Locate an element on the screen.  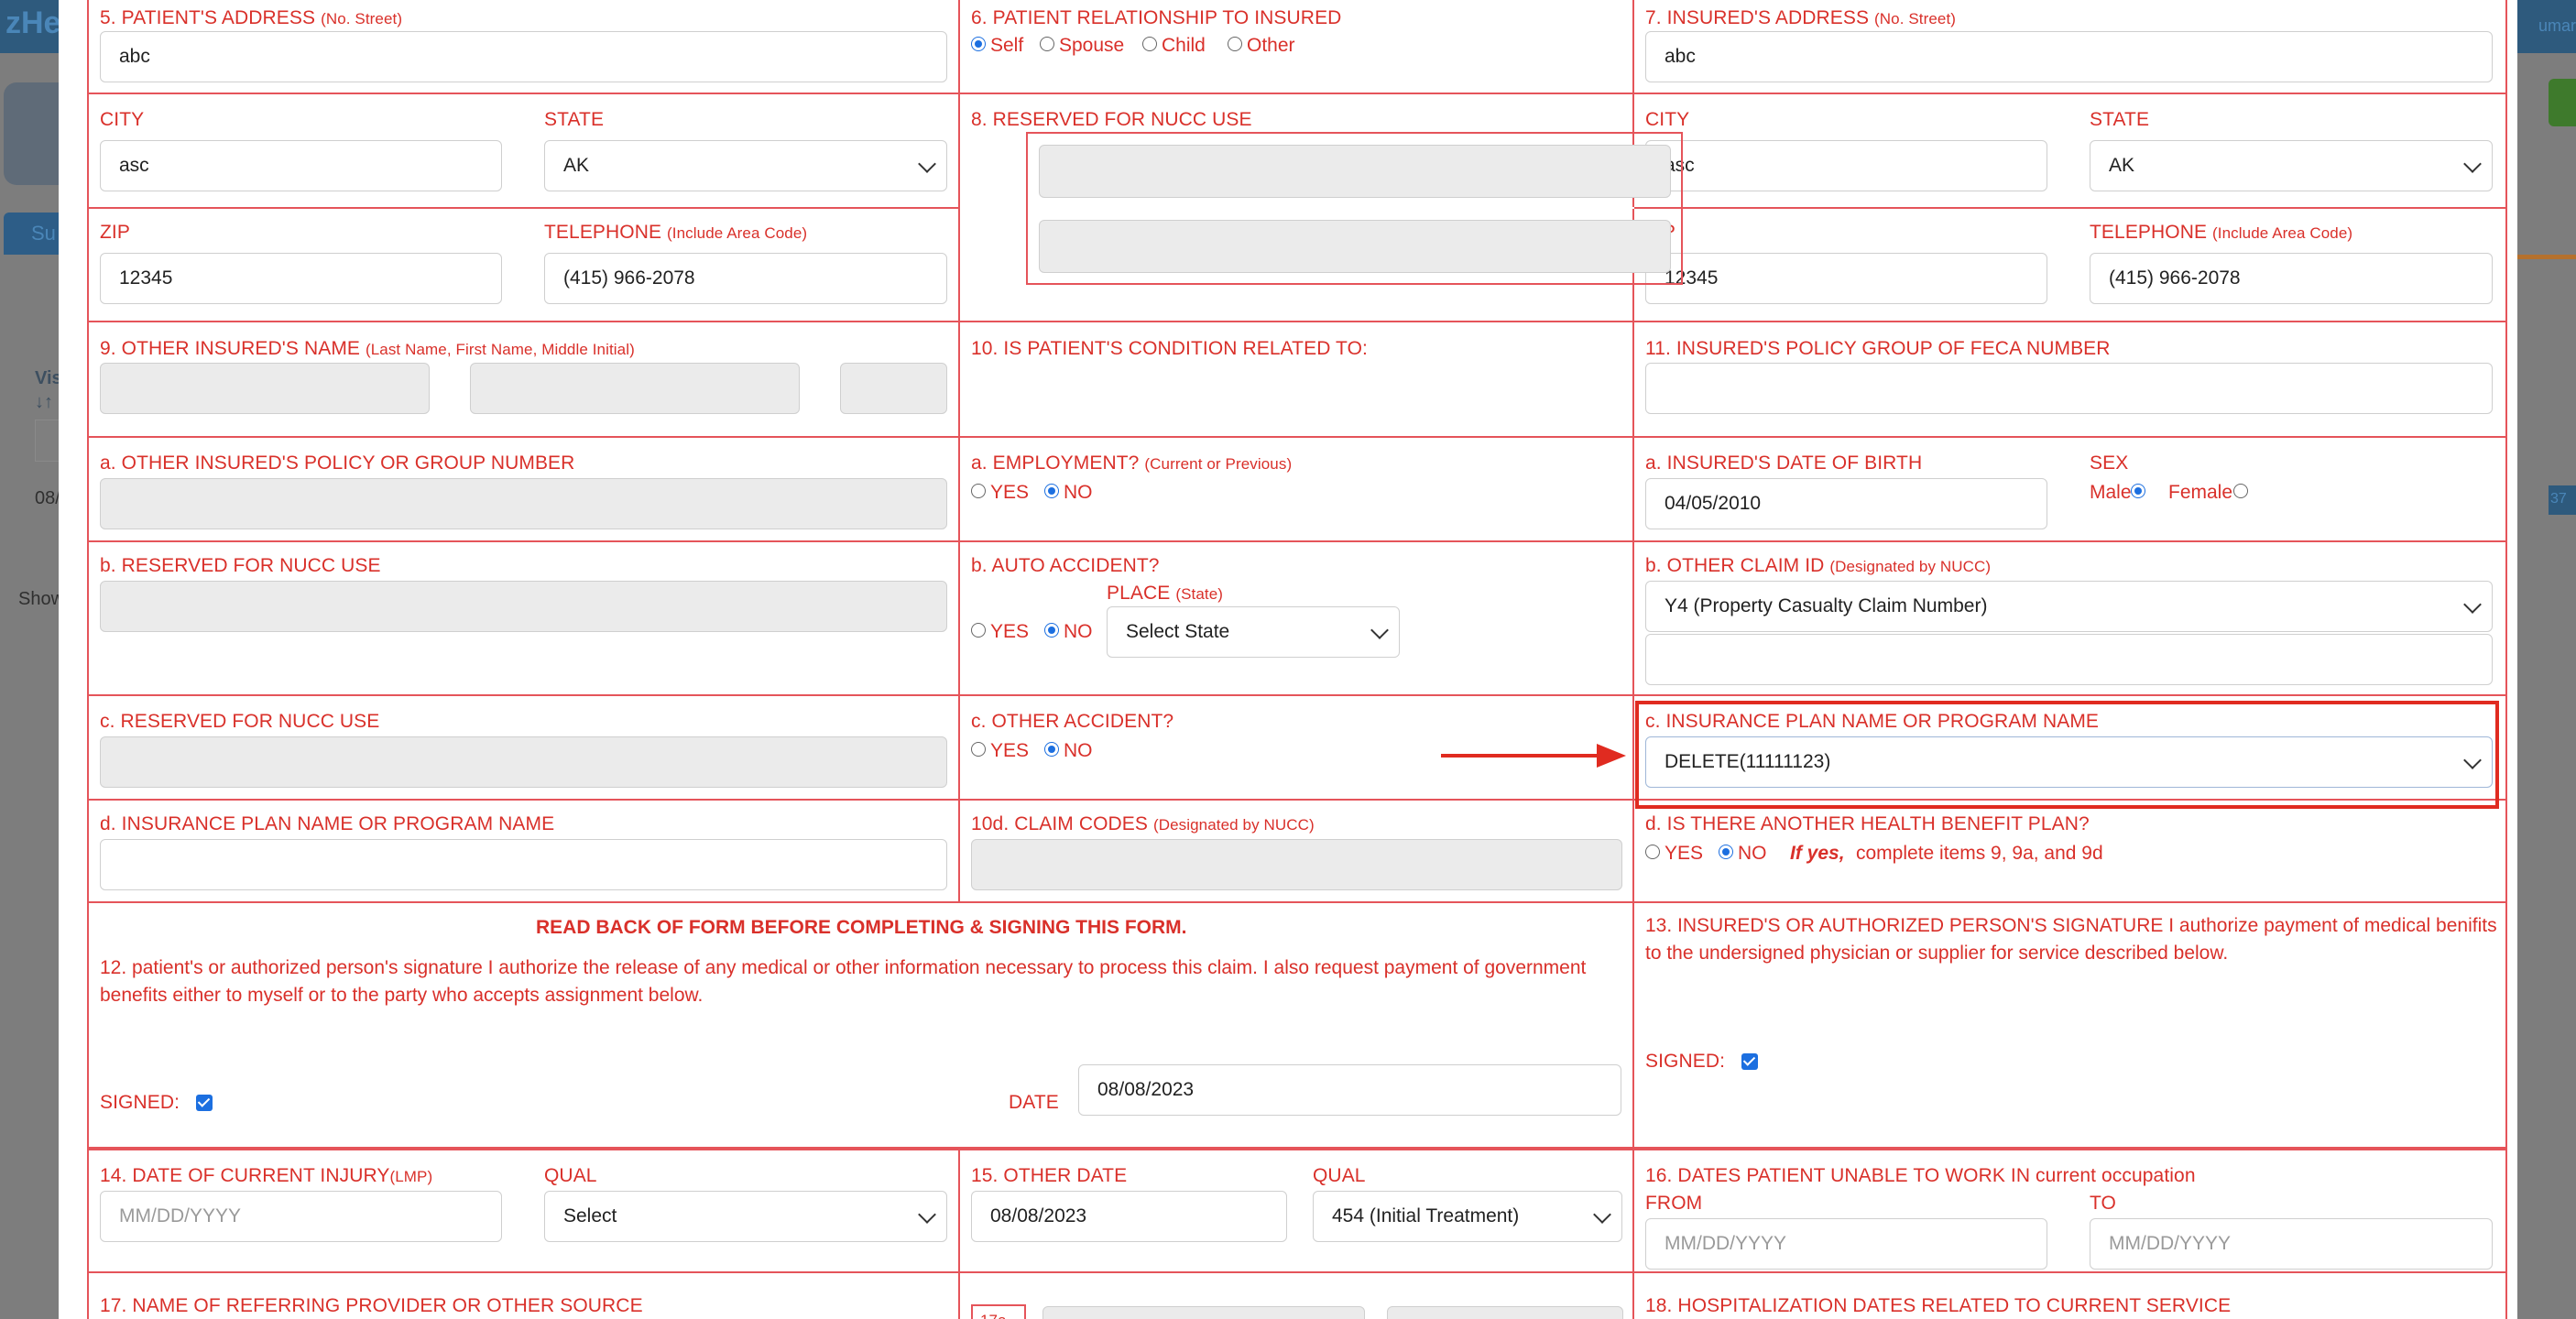
other-date-input: 08/08/2023 is located at coordinates (1129, 1216).